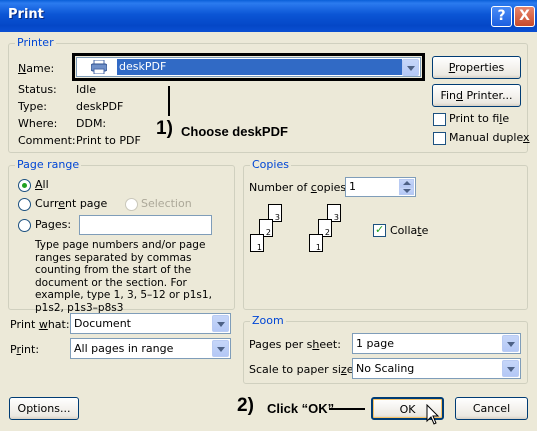 The image size is (537, 431). I want to click on annotation-step2-number: 2), so click(245, 405).